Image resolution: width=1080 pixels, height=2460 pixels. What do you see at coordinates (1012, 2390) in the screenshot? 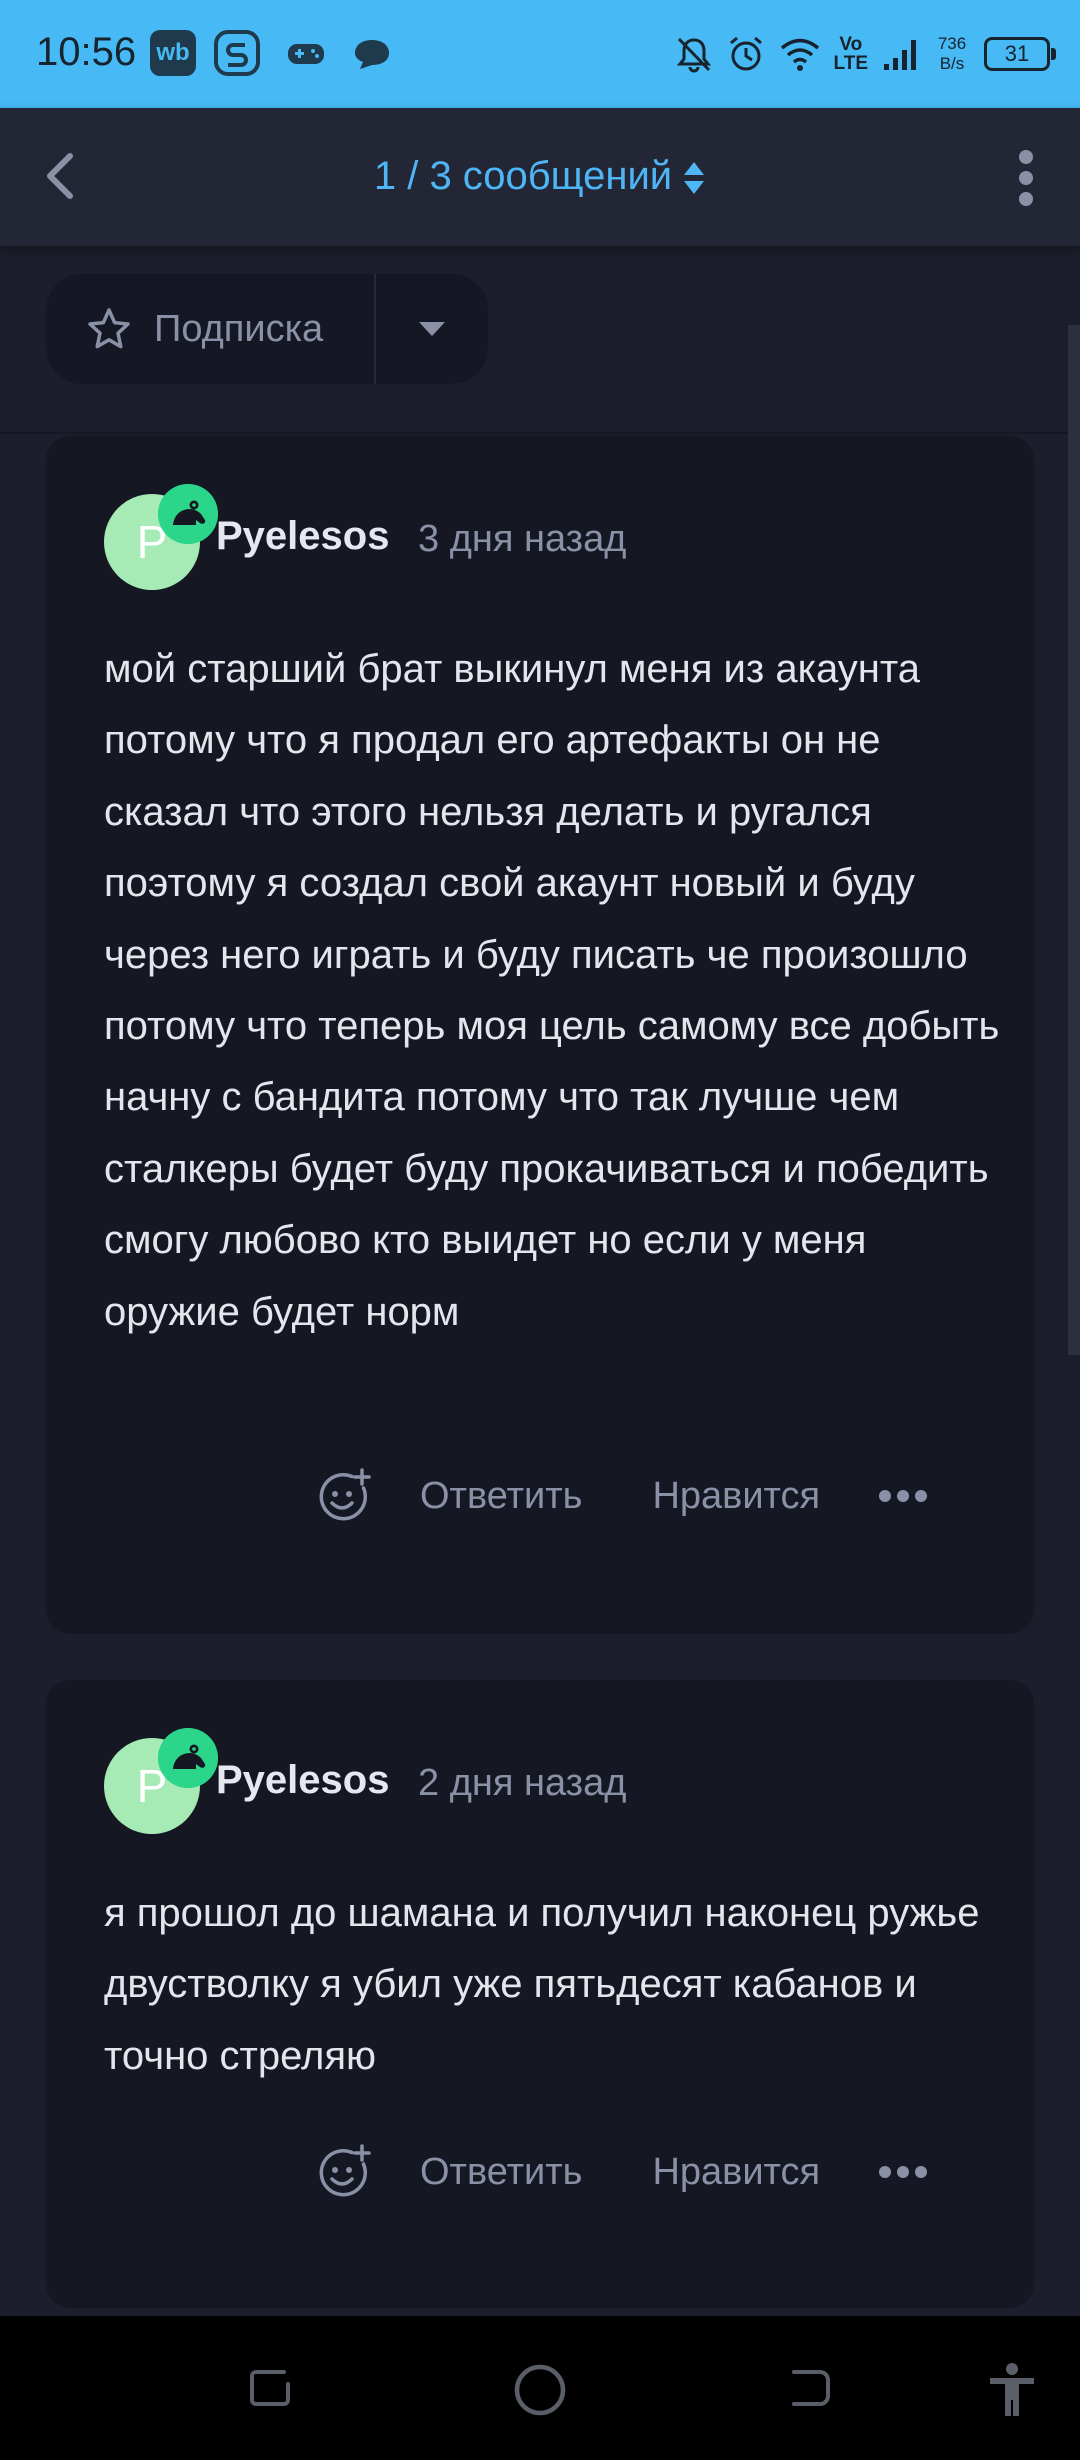
I see `accessibility-icon` at bounding box center [1012, 2390].